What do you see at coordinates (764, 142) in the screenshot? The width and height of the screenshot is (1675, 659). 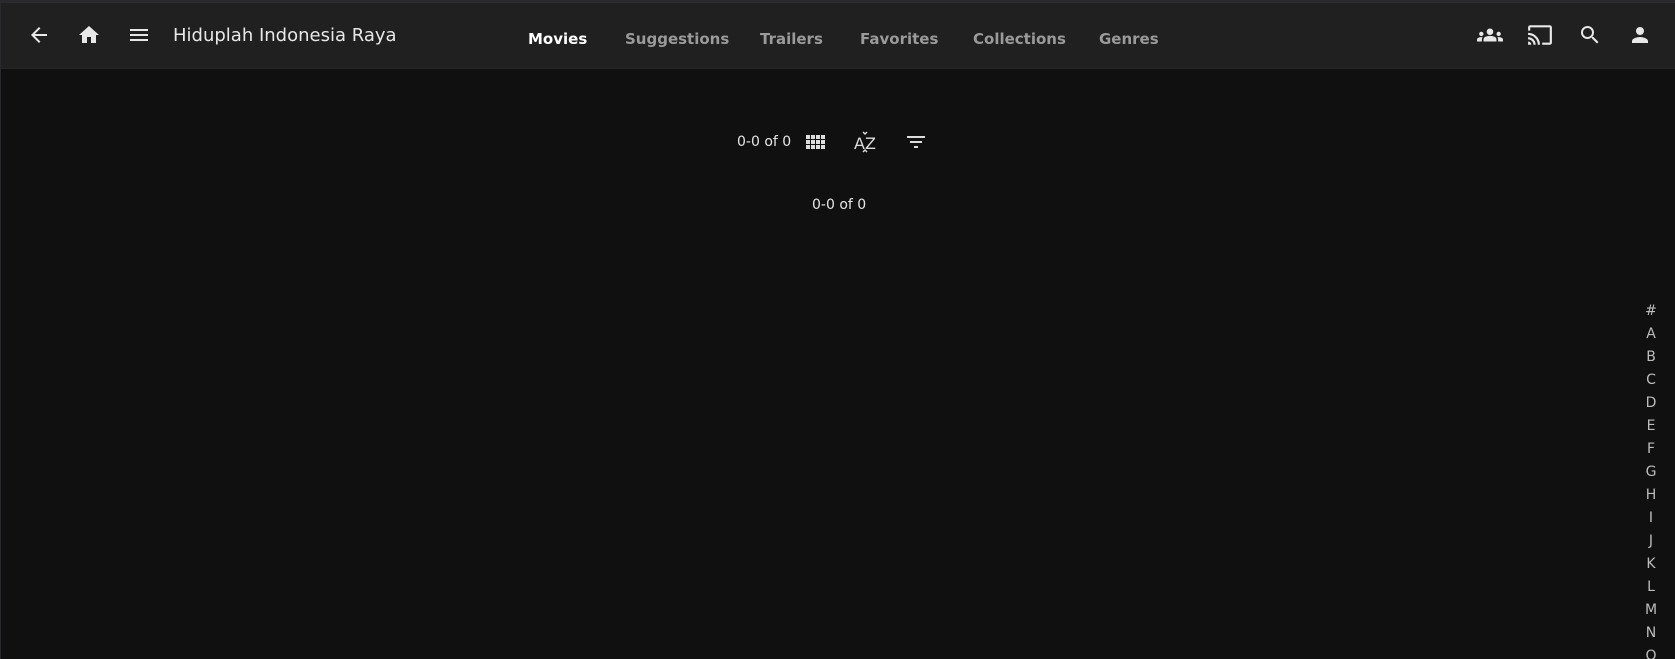 I see `toolbar-item-count: 0-0 of 0` at bounding box center [764, 142].